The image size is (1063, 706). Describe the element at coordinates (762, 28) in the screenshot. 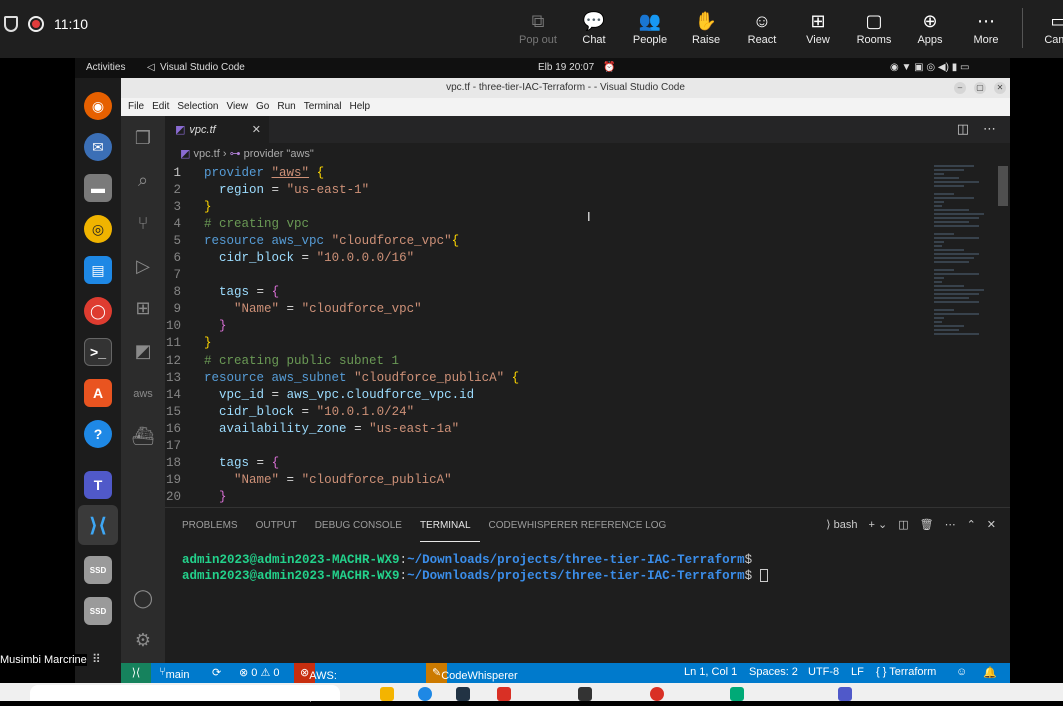

I see `react-button: ☺ React` at that location.